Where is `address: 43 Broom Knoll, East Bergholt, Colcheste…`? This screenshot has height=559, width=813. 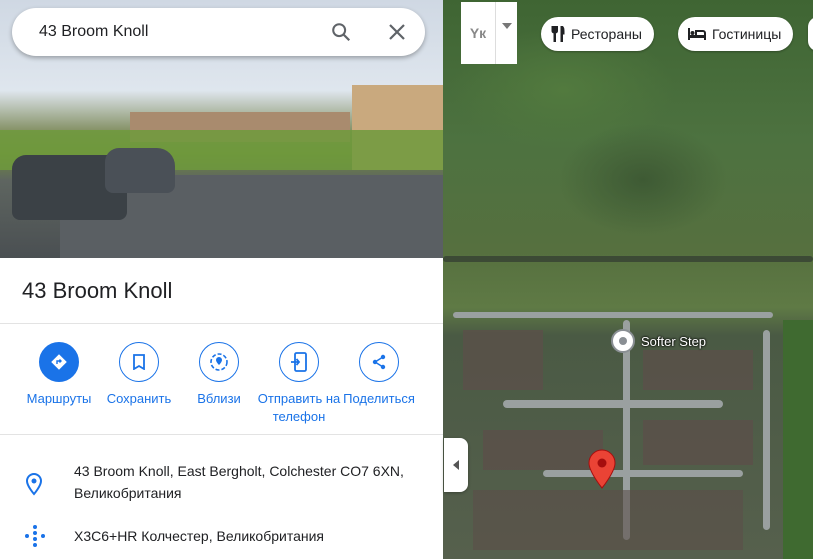 address: 43 Broom Knoll, East Bergholt, Colcheste… is located at coordinates (249, 482).